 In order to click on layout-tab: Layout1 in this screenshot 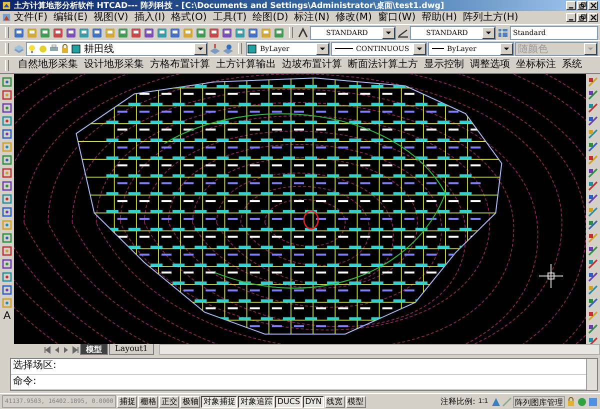, I will do `click(131, 349)`.